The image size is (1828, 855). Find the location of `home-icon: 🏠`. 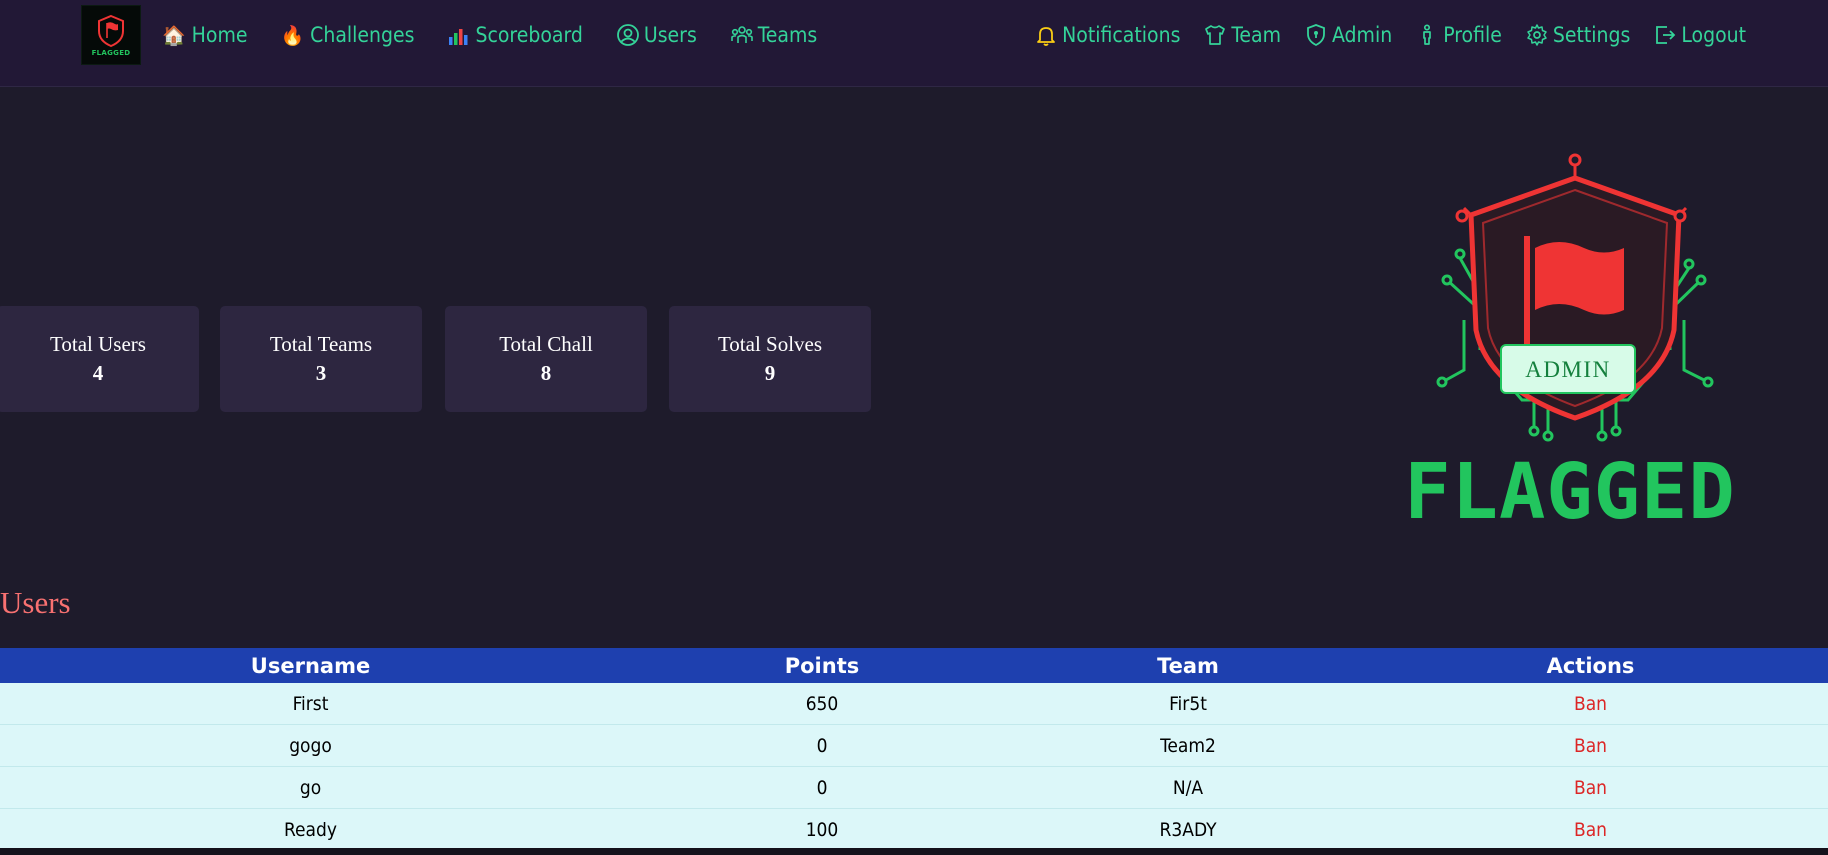

home-icon: 🏠 is located at coordinates (174, 35).